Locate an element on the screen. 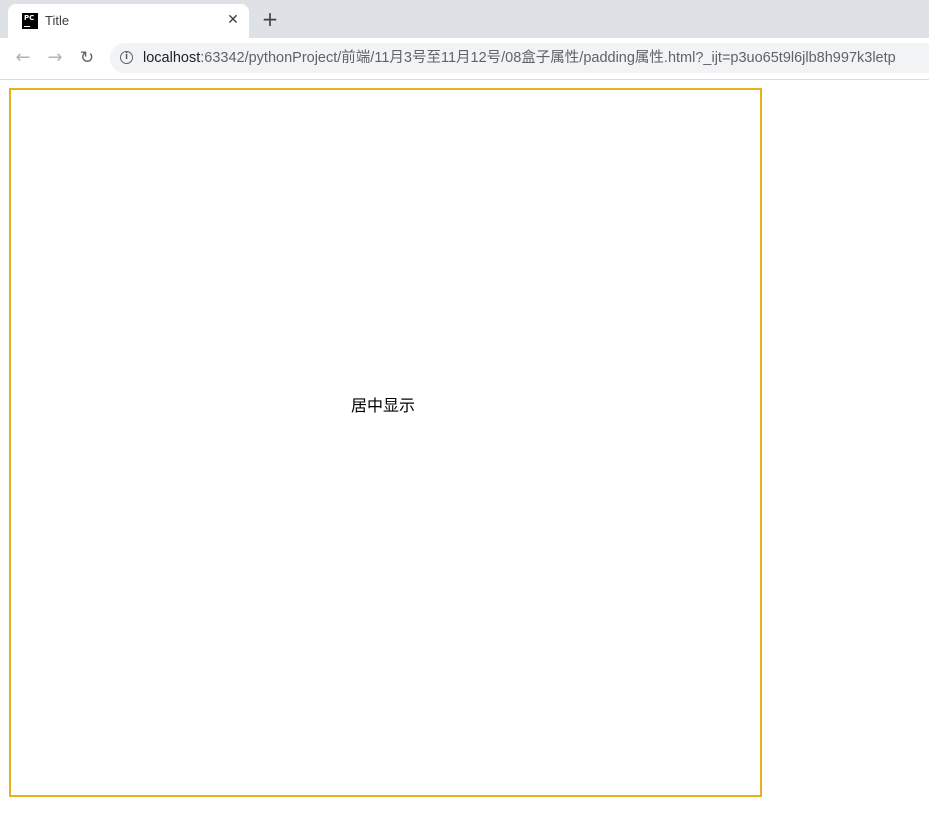 This screenshot has width=929, height=836. favicon-bar is located at coordinates (27, 26).